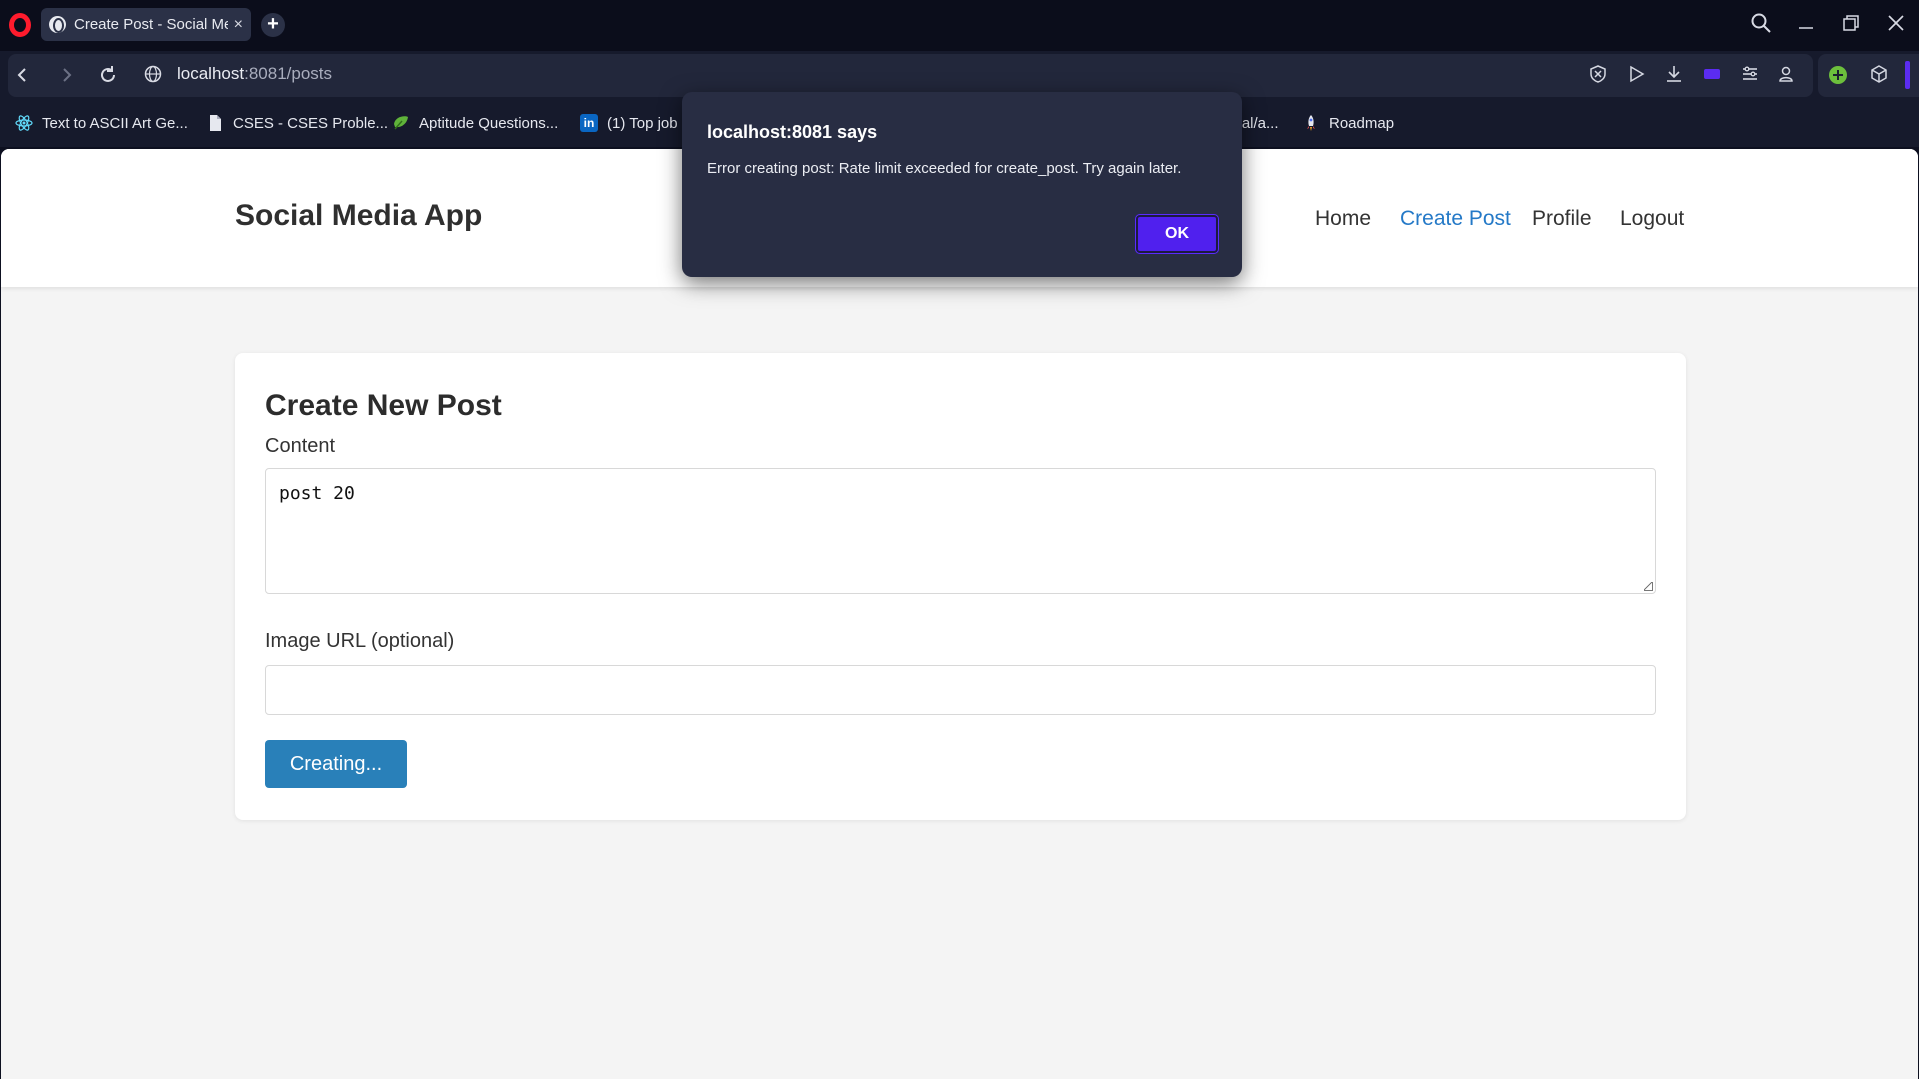 The image size is (1919, 1079). I want to click on bookmark-roadmap: Roadmap, so click(1348, 123).